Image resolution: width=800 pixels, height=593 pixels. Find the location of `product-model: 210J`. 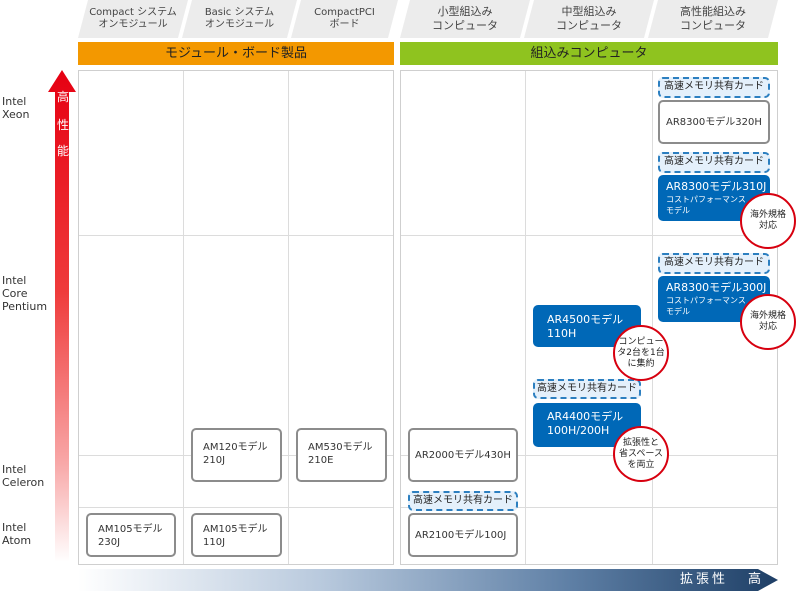

product-model: 210J is located at coordinates (214, 460).